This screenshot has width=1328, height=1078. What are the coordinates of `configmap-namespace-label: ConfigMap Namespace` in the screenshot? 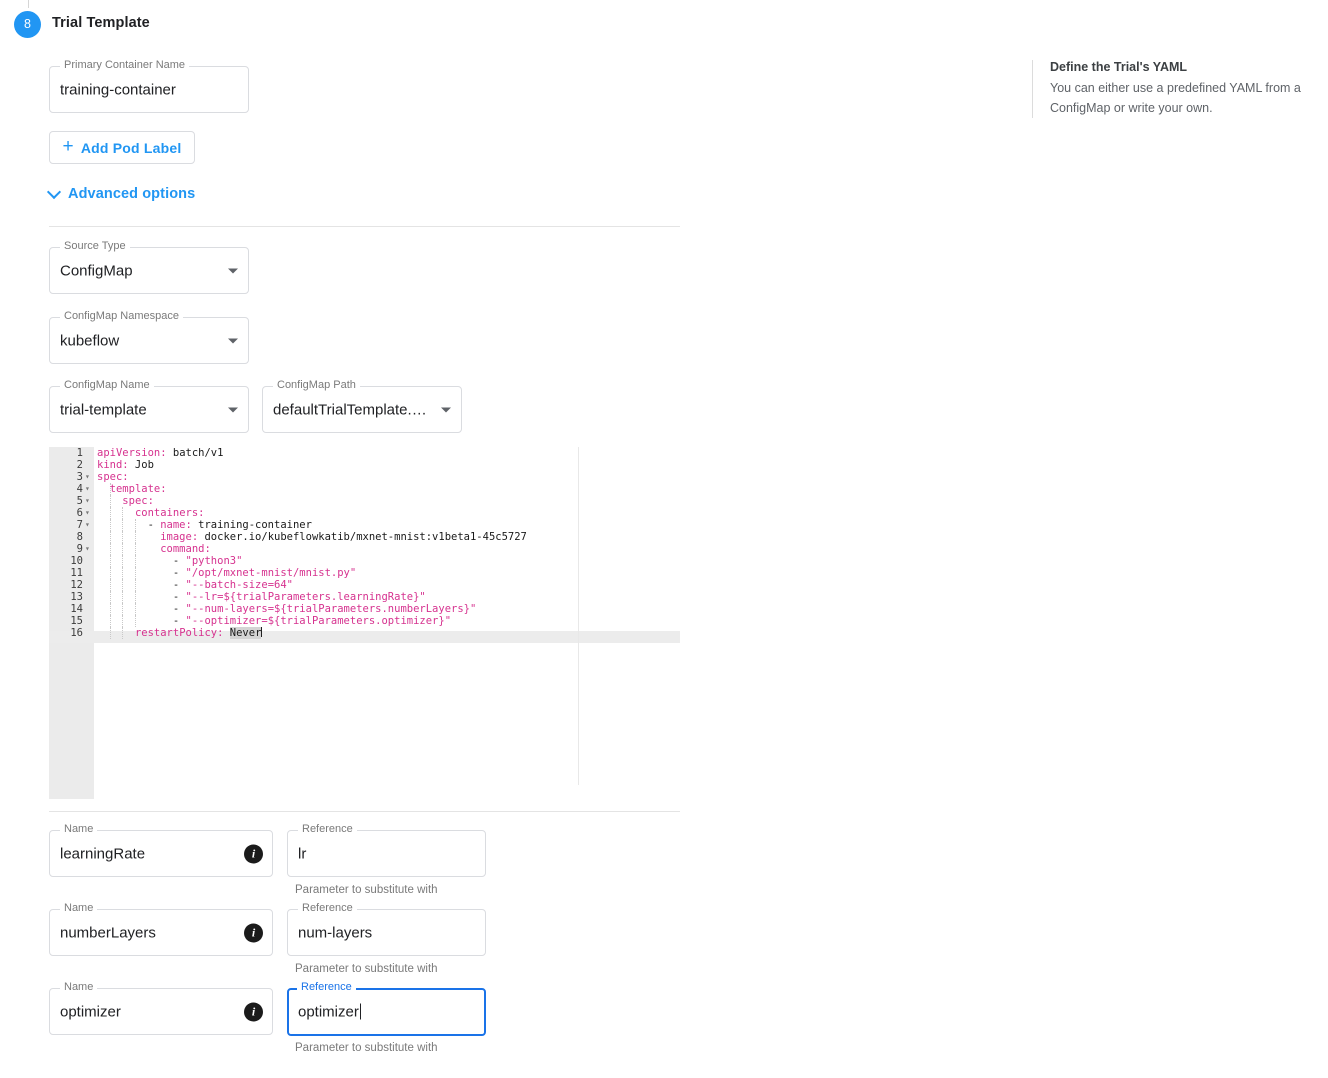 It's located at (121, 316).